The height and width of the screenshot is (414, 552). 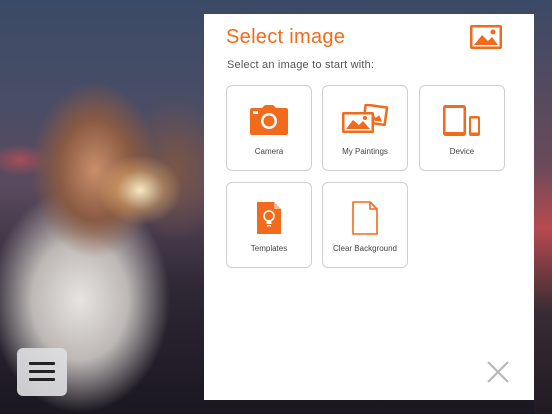 I want to click on close-icon, so click(x=498, y=372).